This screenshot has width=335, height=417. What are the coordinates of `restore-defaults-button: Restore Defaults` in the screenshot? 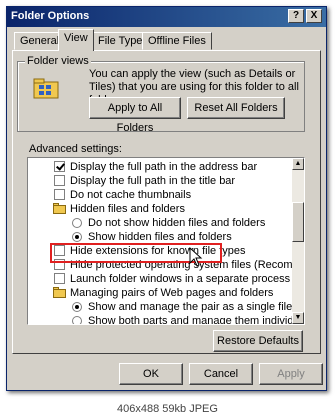 It's located at (258, 341).